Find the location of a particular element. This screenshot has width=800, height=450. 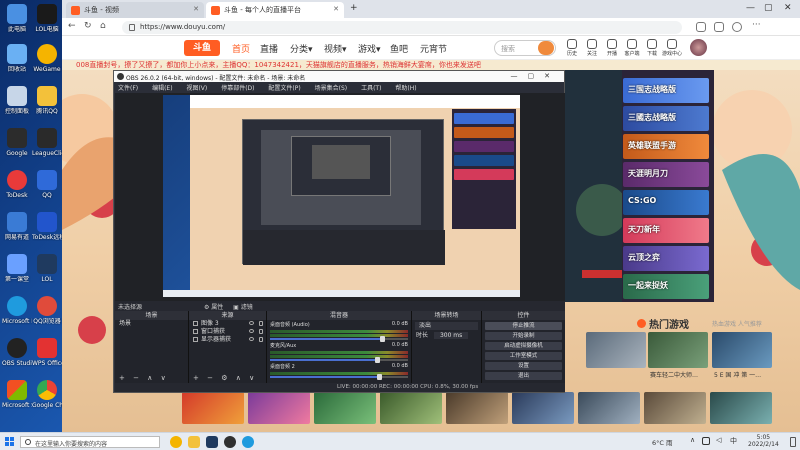

home-icon: ⌂ is located at coordinates (103, 26).